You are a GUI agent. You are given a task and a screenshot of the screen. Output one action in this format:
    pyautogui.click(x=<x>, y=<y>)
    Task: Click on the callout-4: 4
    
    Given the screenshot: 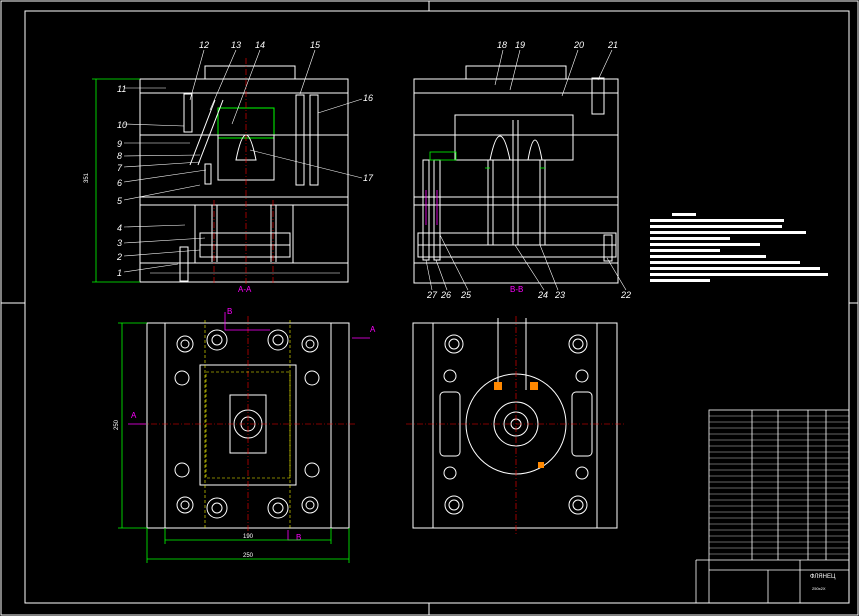 What is the action you would take?
    pyautogui.click(x=119, y=228)
    